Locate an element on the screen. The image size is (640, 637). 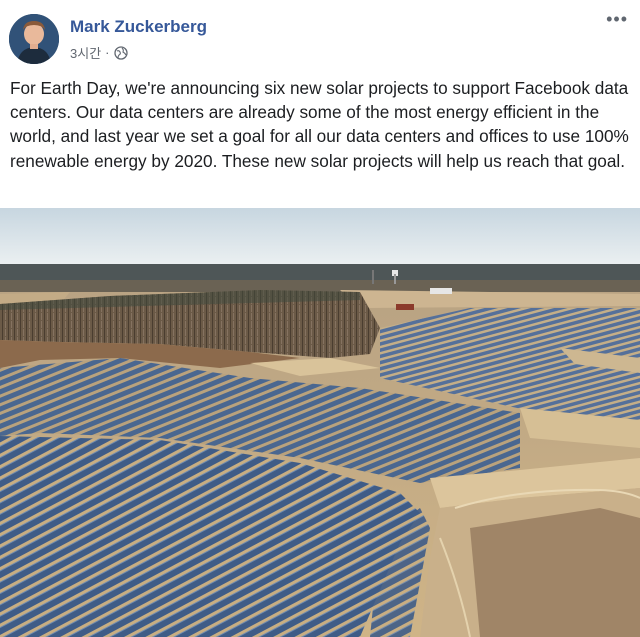
author-avatar is located at coordinates (34, 39).